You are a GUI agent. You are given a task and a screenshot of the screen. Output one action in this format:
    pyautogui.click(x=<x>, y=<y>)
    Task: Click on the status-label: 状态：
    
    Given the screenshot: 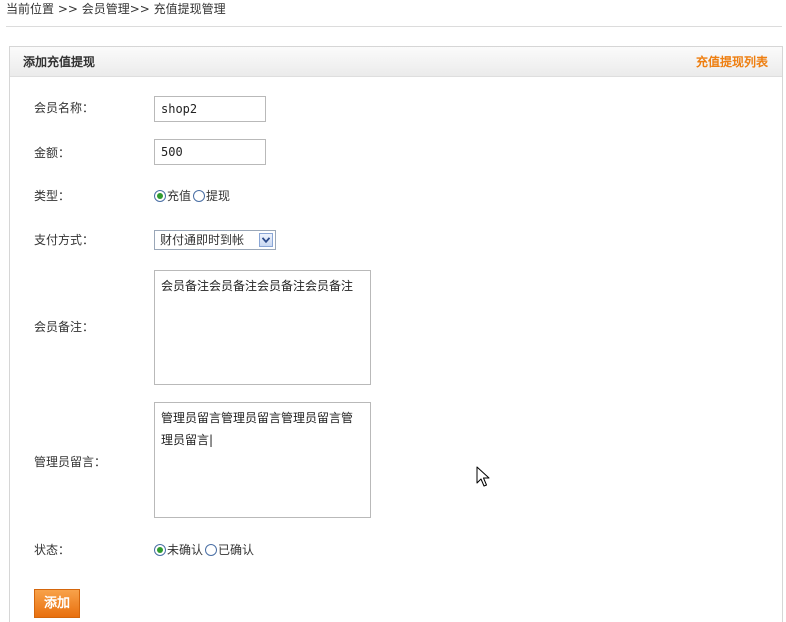 What is the action you would take?
    pyautogui.click(x=52, y=550)
    